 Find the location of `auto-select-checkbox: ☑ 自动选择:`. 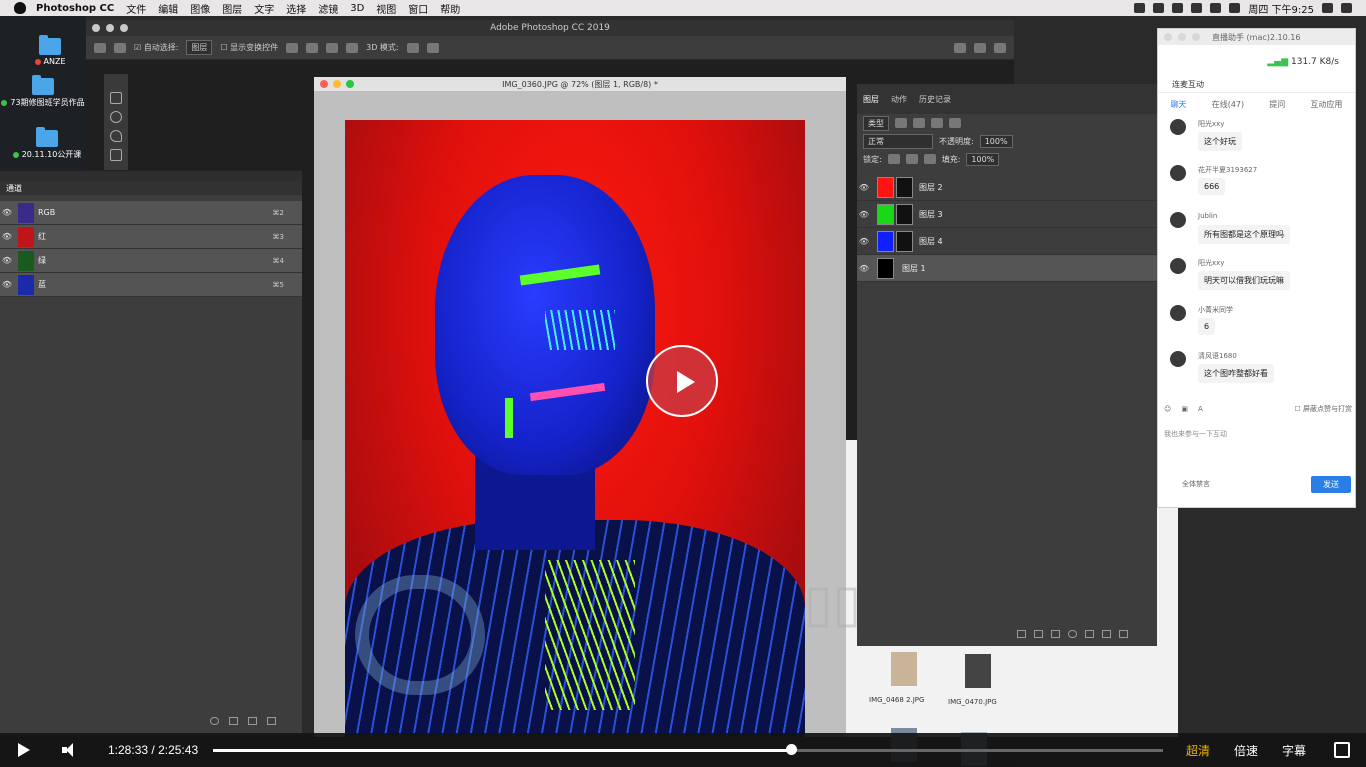

auto-select-checkbox: ☑ 自动选择: is located at coordinates (156, 47).